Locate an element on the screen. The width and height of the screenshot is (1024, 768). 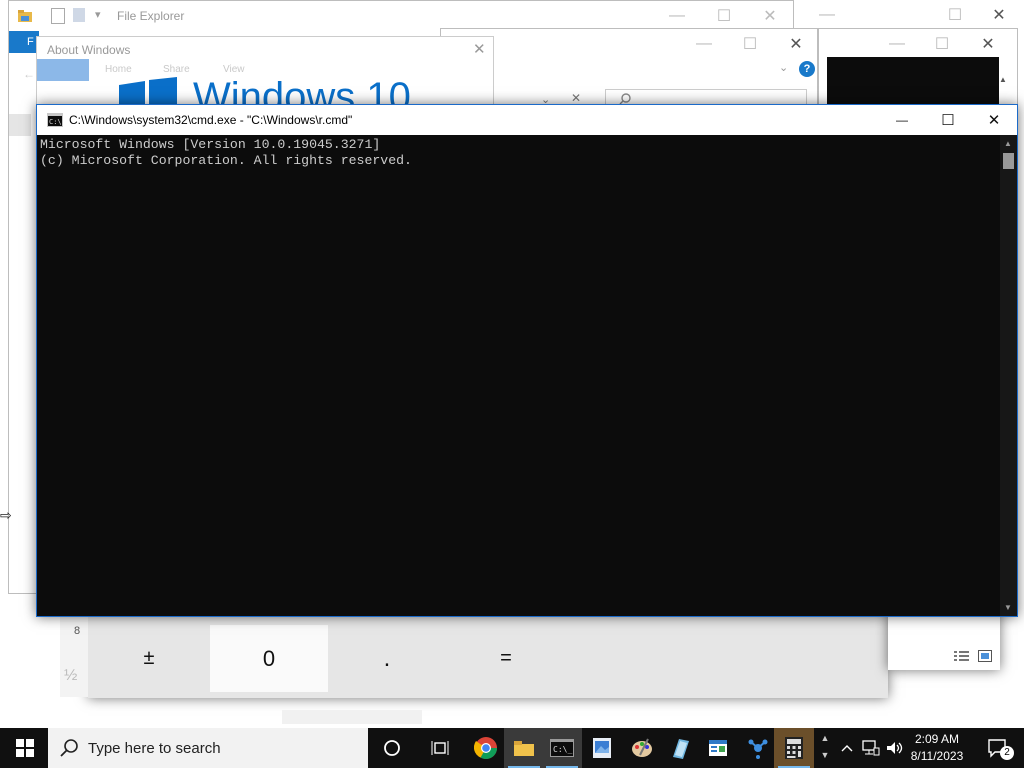
partial-number: 8 is located at coordinates (77, 631).